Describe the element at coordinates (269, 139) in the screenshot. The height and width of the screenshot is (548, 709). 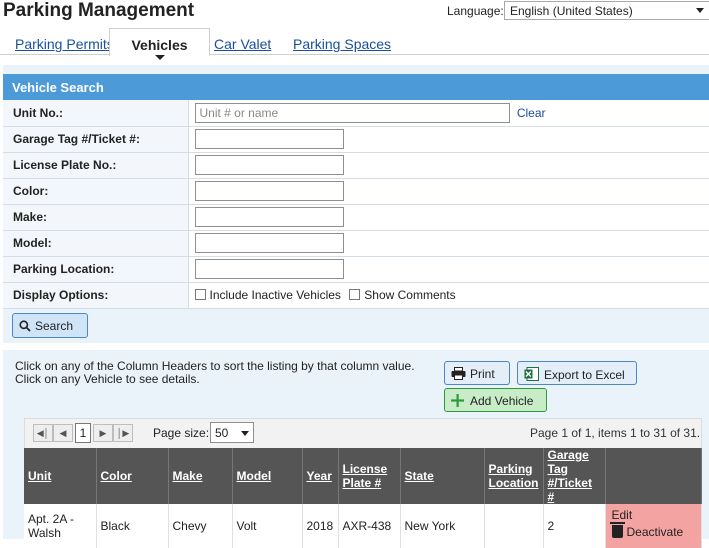
I see `garage-tag-input` at that location.